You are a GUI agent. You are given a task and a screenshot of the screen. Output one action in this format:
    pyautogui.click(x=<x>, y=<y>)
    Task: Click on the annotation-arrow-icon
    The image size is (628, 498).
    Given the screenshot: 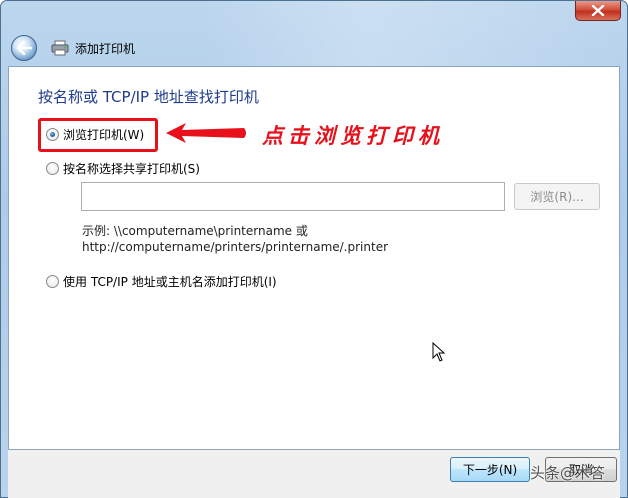 What is the action you would take?
    pyautogui.click(x=206, y=133)
    